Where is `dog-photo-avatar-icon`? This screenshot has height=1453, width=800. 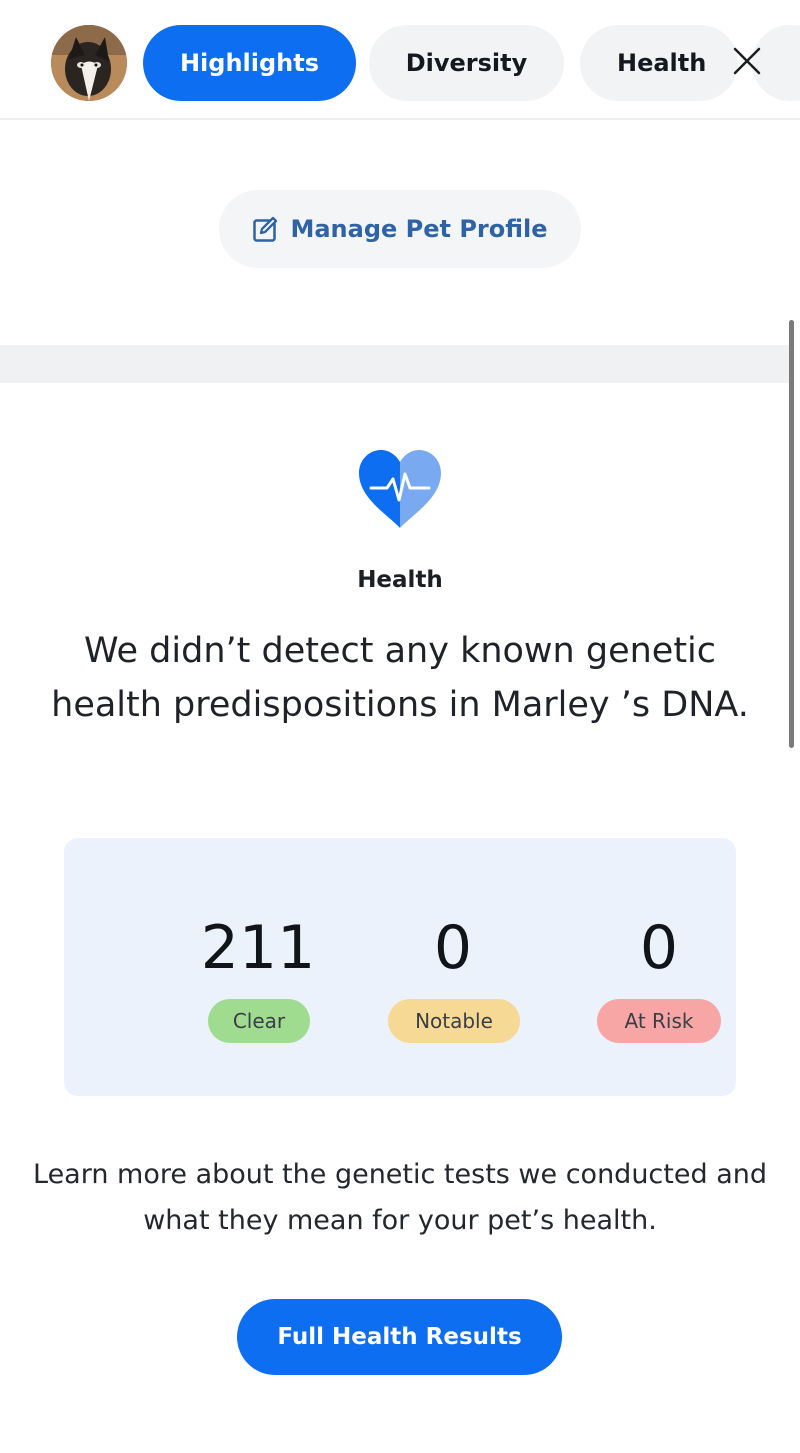 dog-photo-avatar-icon is located at coordinates (89, 63).